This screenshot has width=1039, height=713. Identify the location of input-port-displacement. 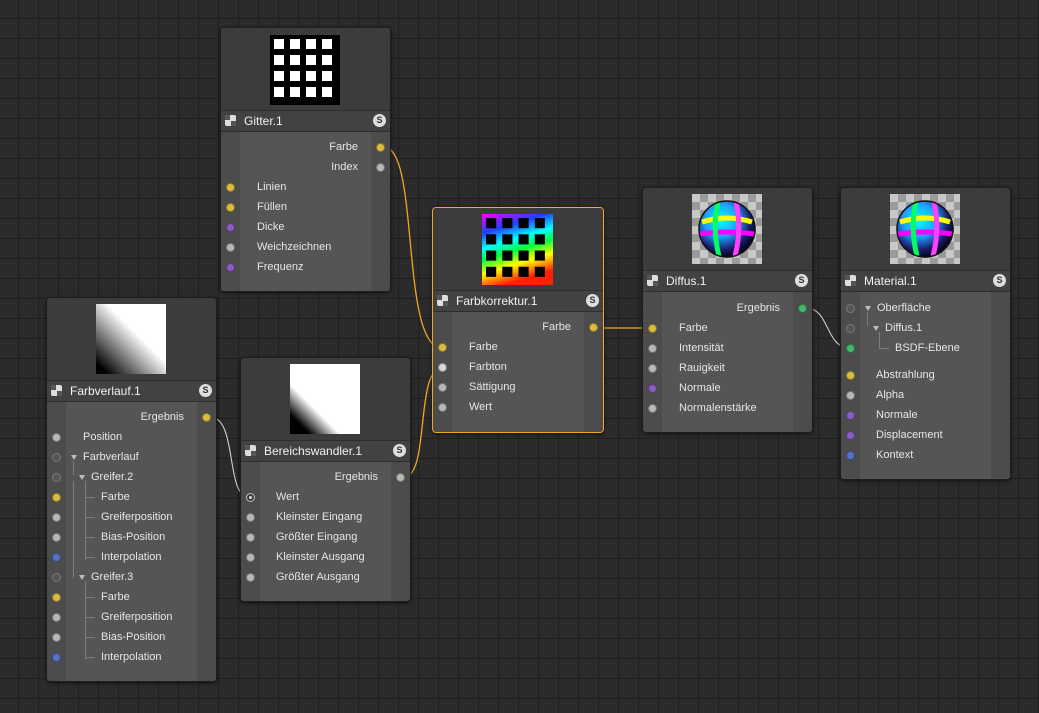
(850, 435).